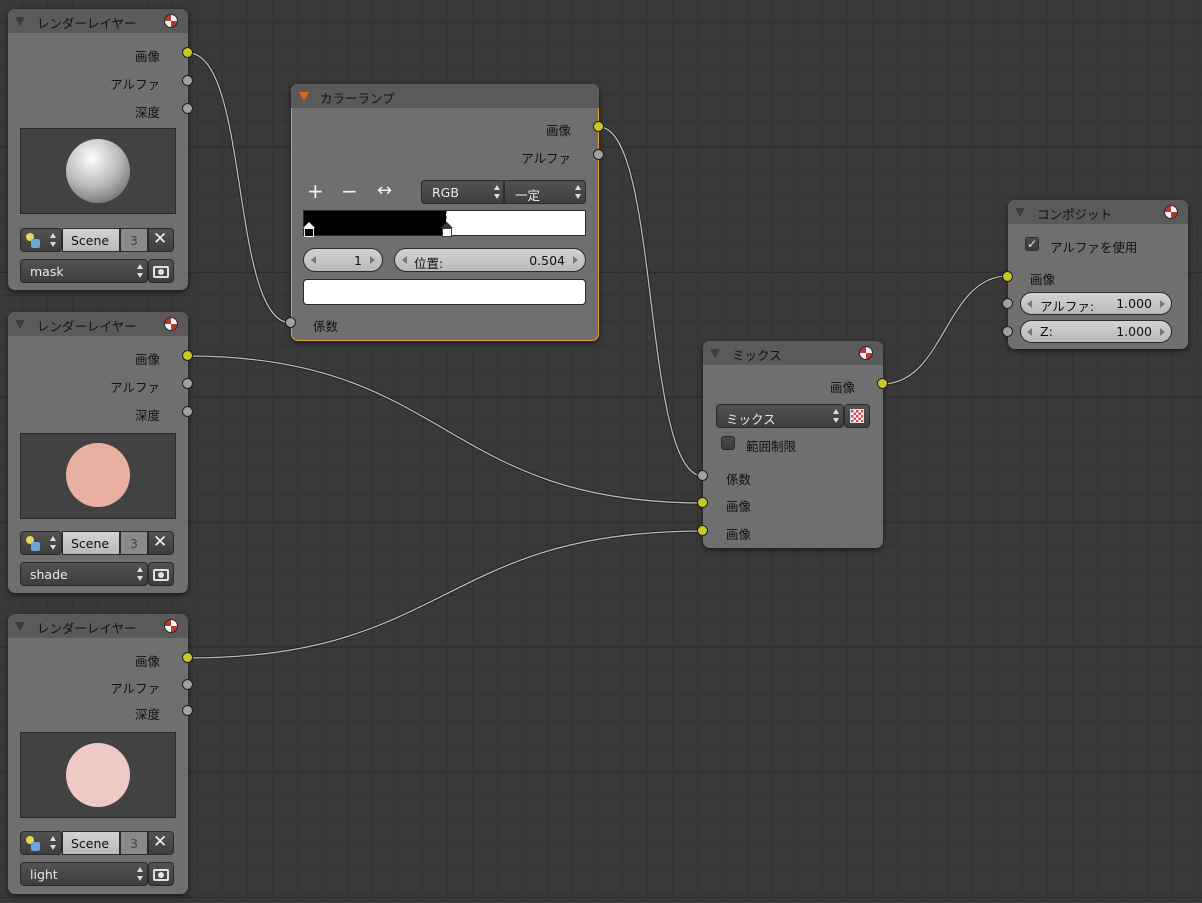 The width and height of the screenshot is (1202, 903). What do you see at coordinates (444, 292) in the screenshot?
I see `stop-color-swatch` at bounding box center [444, 292].